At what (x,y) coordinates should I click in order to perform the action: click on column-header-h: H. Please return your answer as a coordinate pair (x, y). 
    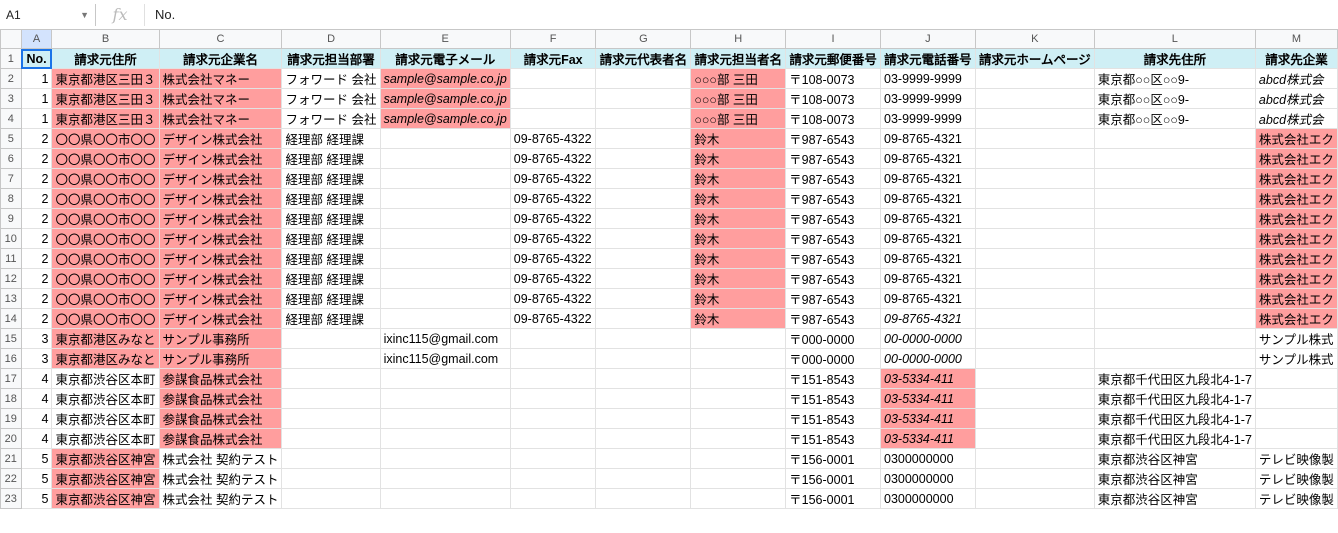
    Looking at the image, I should click on (738, 39).